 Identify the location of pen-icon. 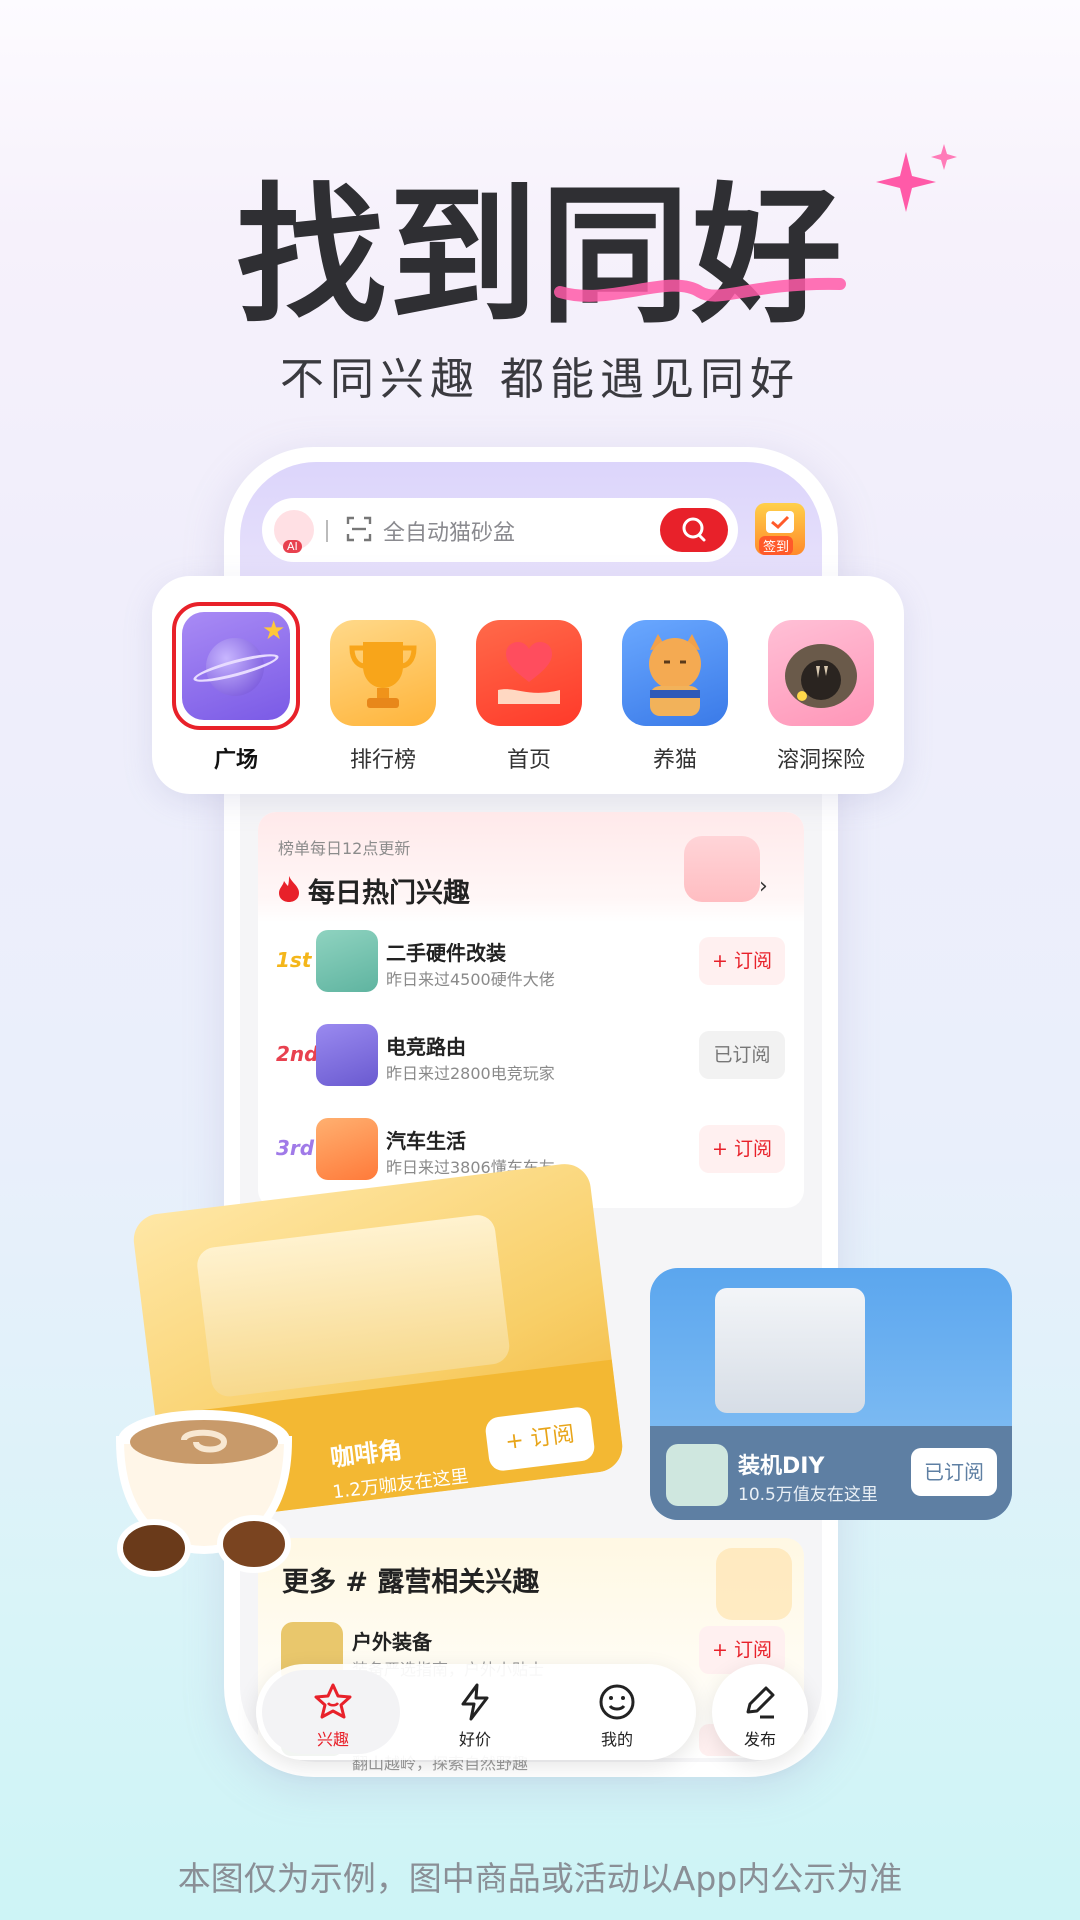
(760, 1702).